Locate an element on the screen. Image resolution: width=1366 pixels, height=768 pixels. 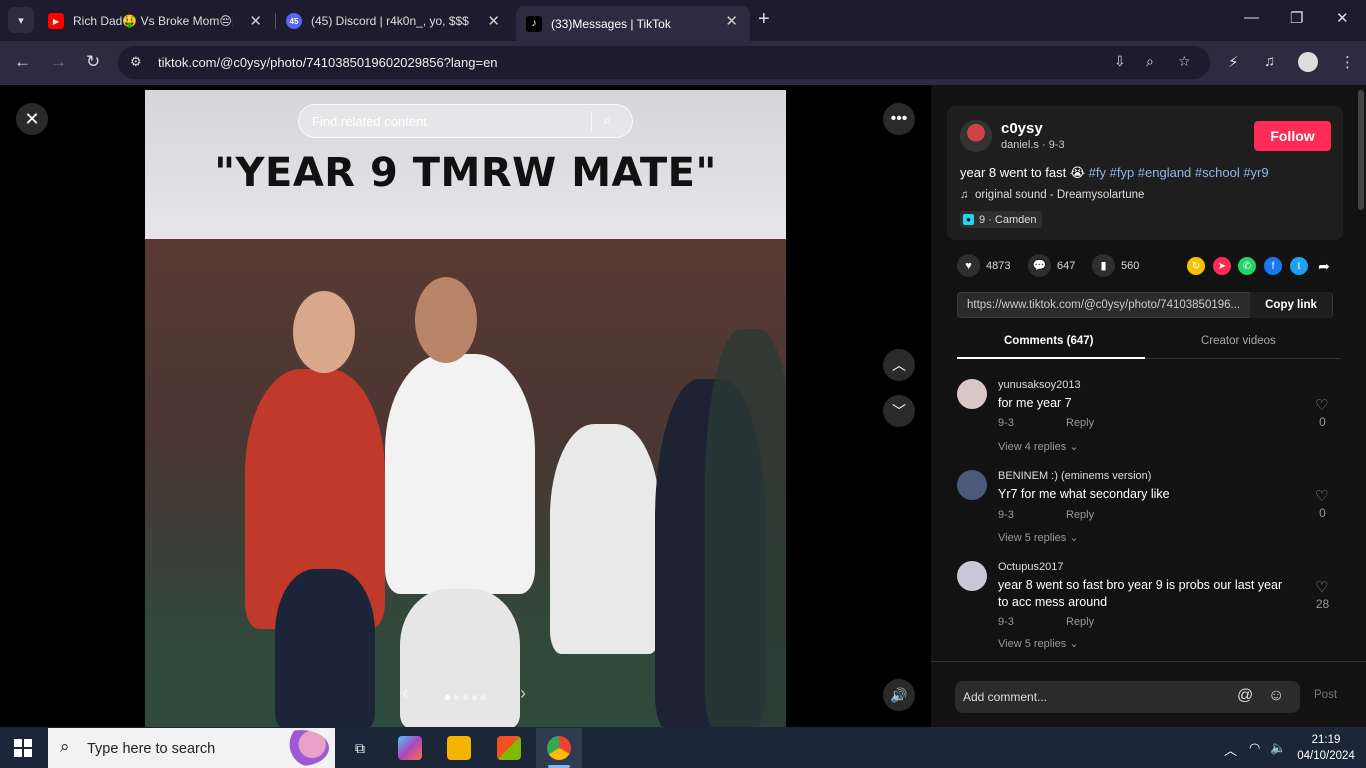
repost-icon: ↻ is located at coordinates (1196, 266).